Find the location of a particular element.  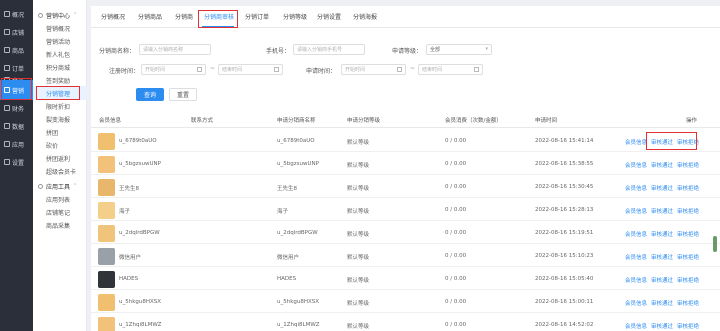

menu-item-label: 拼团返利 is located at coordinates (58, 159).